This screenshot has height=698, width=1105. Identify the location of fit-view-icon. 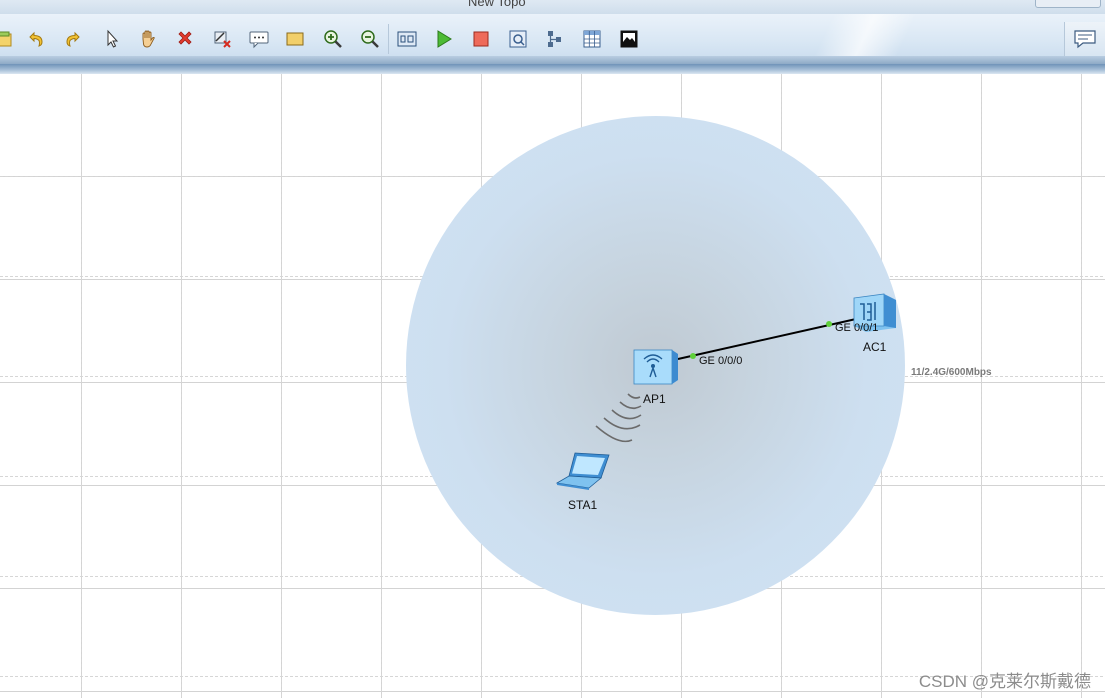
(407, 39).